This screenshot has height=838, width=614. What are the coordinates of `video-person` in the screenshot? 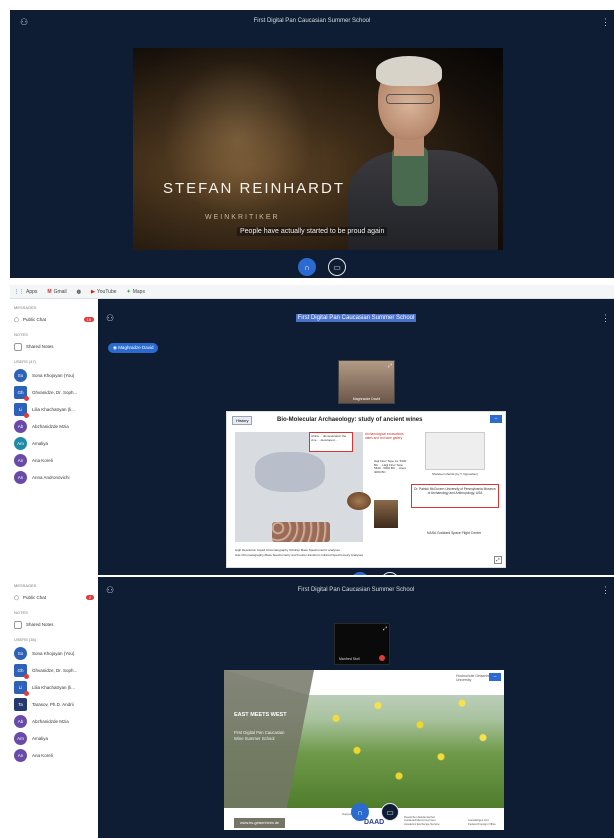 It's located at (423, 153).